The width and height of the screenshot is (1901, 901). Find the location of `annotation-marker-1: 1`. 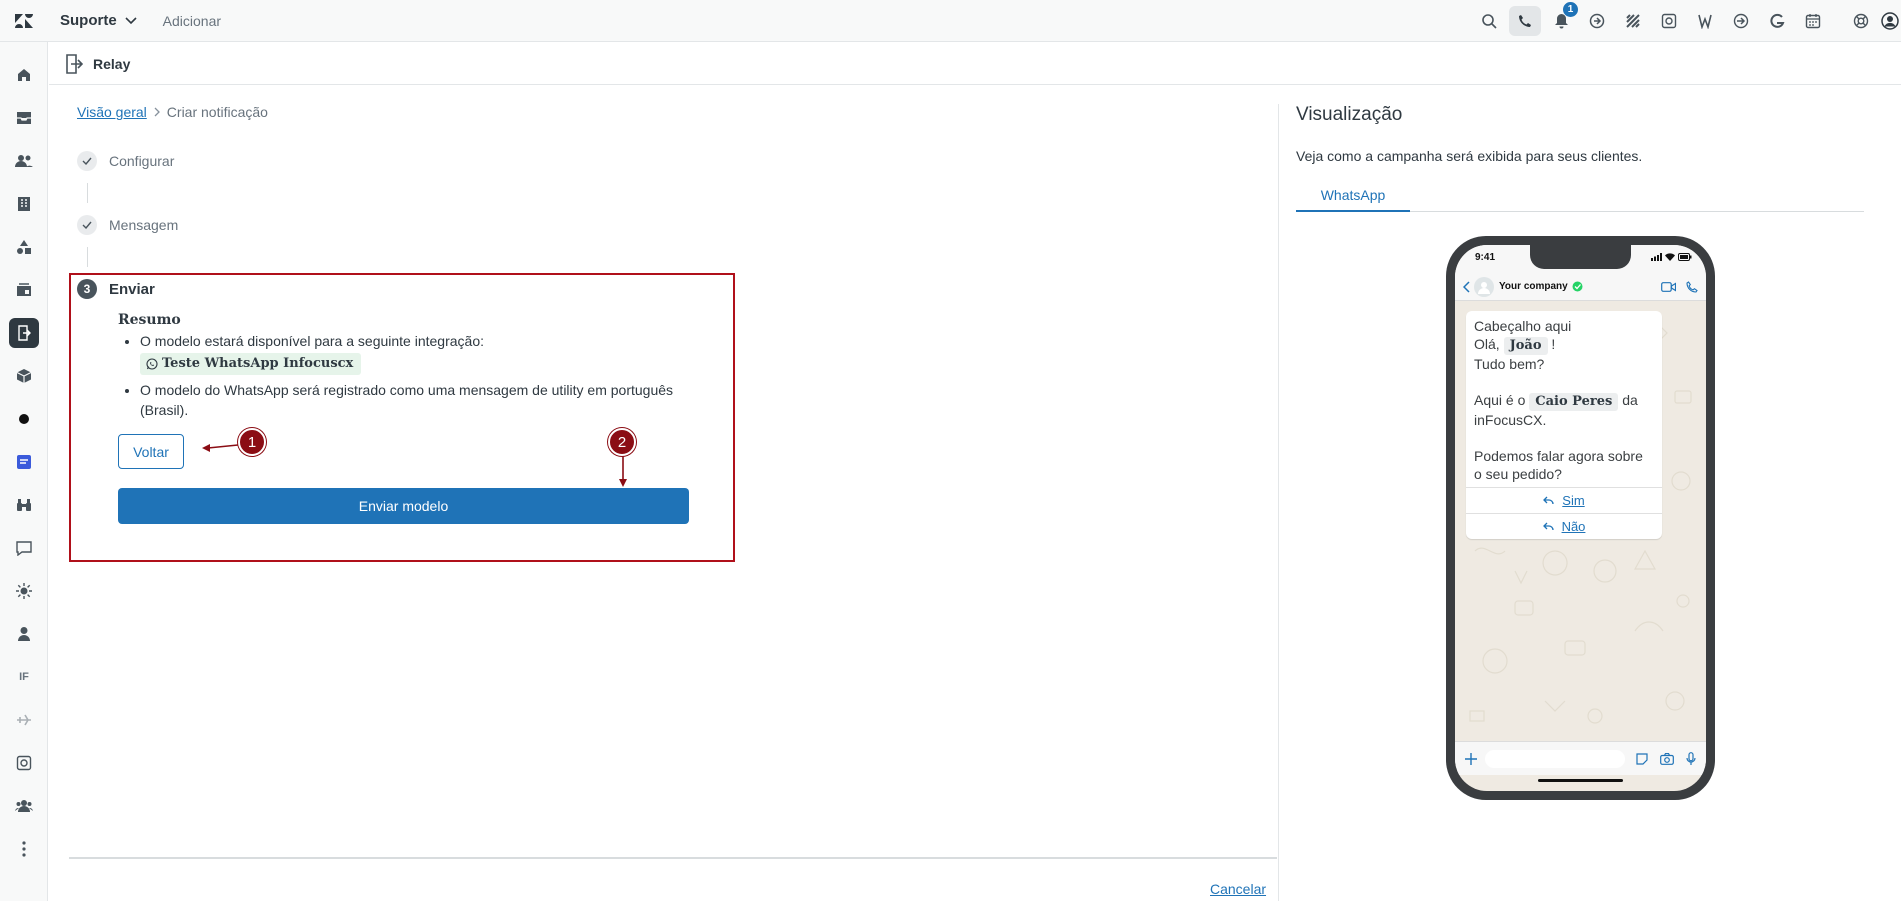

annotation-marker-1: 1 is located at coordinates (252, 442).